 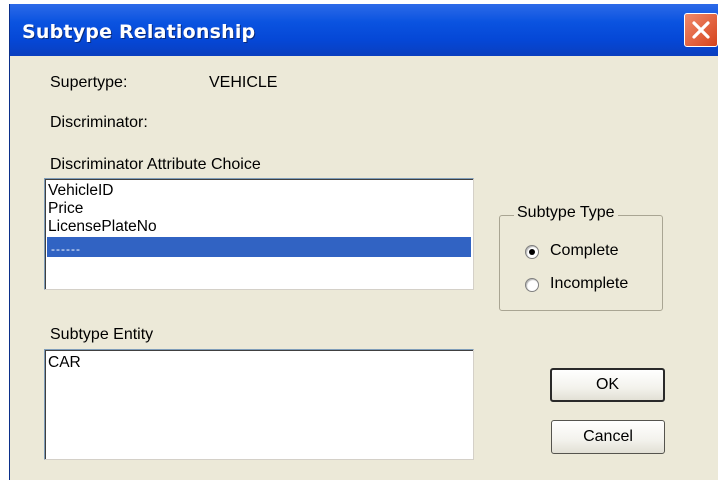 What do you see at coordinates (155, 164) in the screenshot?
I see `attribute-choice-label: Discriminator Attribute Choice` at bounding box center [155, 164].